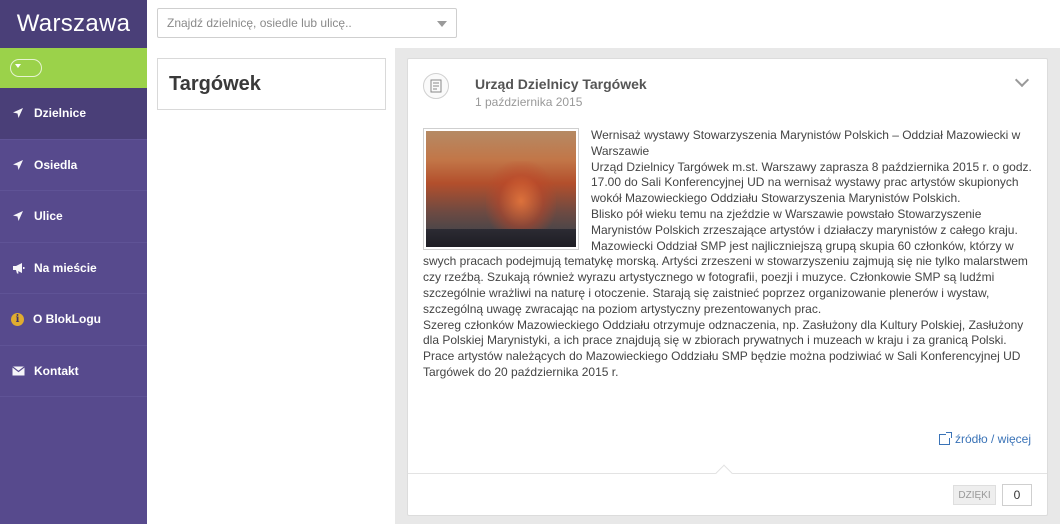 Image resolution: width=1060 pixels, height=524 pixels. Describe the element at coordinates (18, 268) in the screenshot. I see `bullhorn-icon` at that location.